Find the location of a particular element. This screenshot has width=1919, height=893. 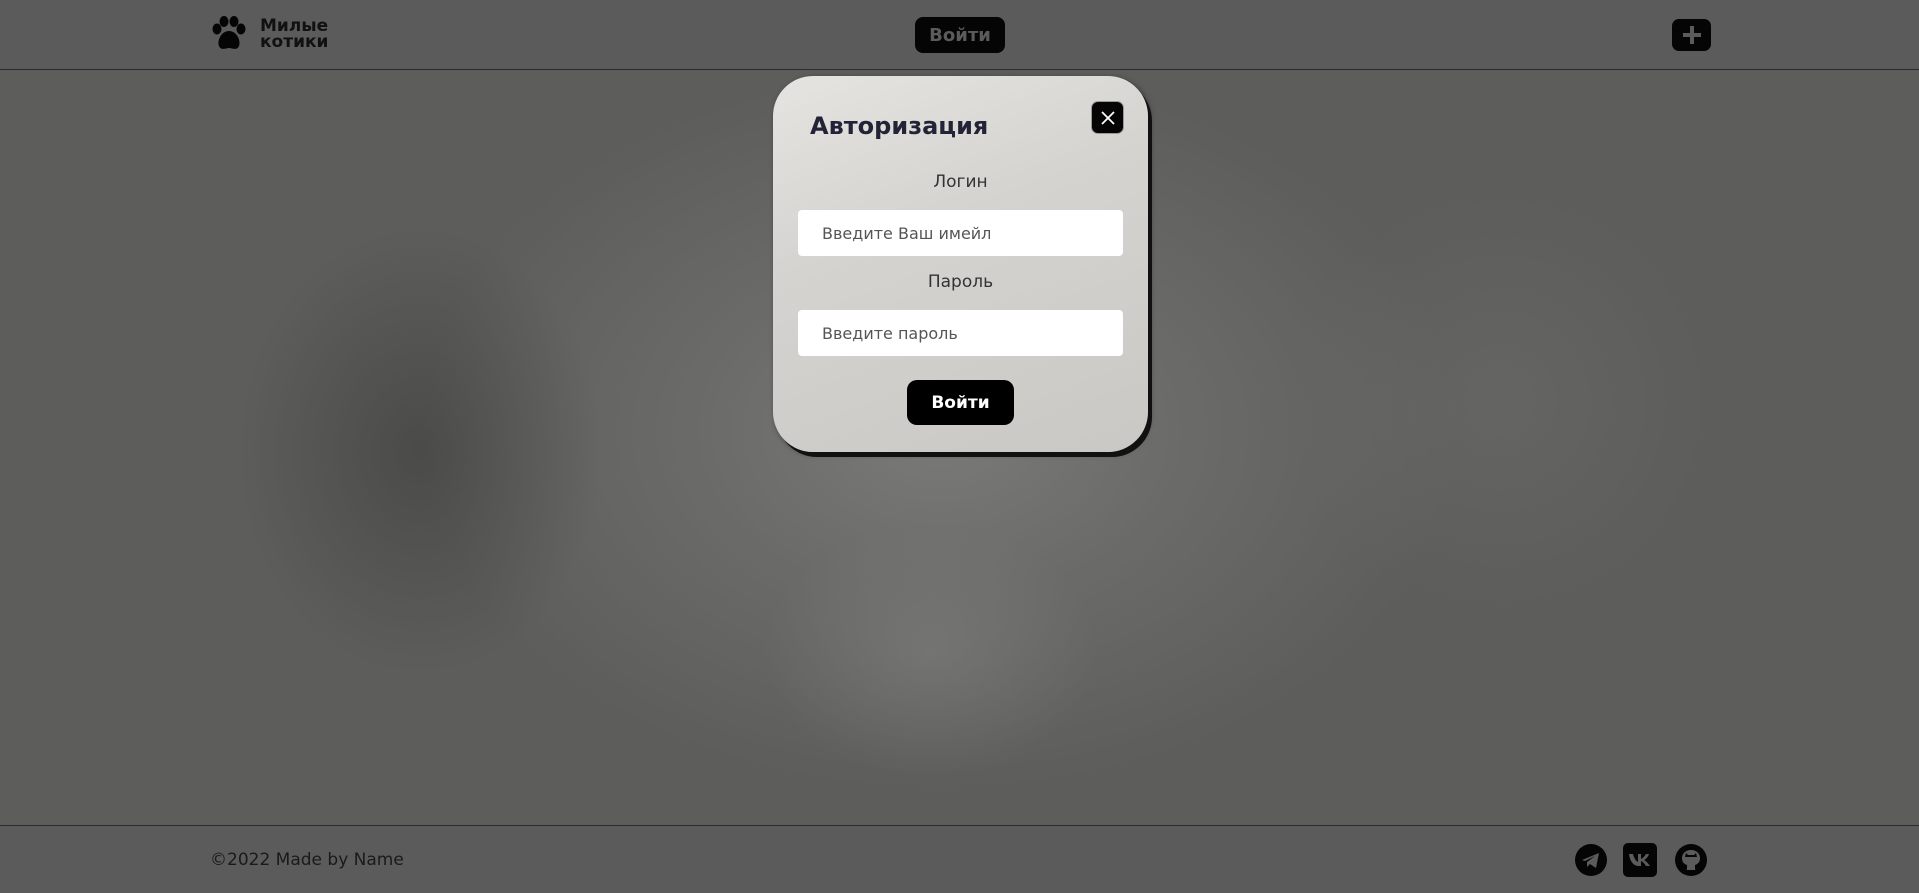

vk-icon is located at coordinates (1640, 860).